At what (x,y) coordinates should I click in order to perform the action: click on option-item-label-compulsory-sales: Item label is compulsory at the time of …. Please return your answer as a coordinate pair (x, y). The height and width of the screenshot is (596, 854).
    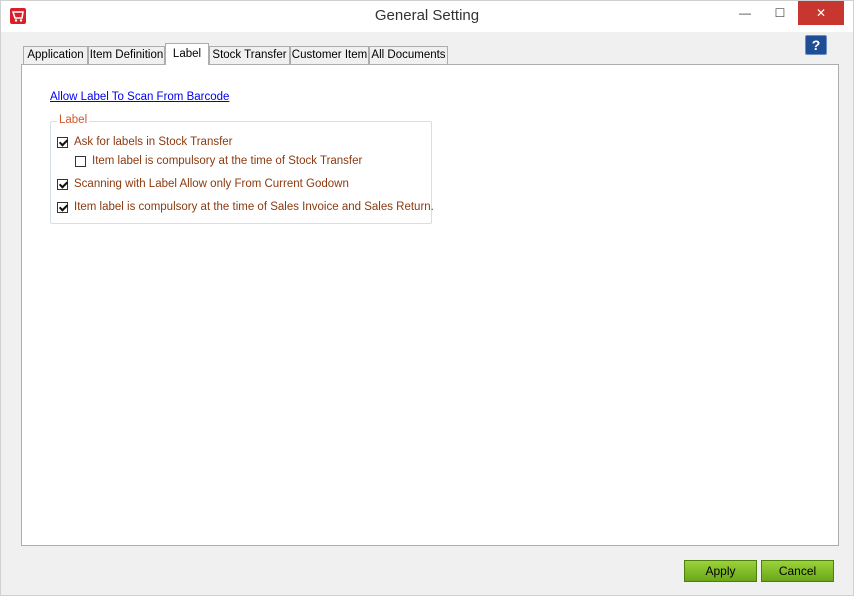
    Looking at the image, I should click on (245, 207).